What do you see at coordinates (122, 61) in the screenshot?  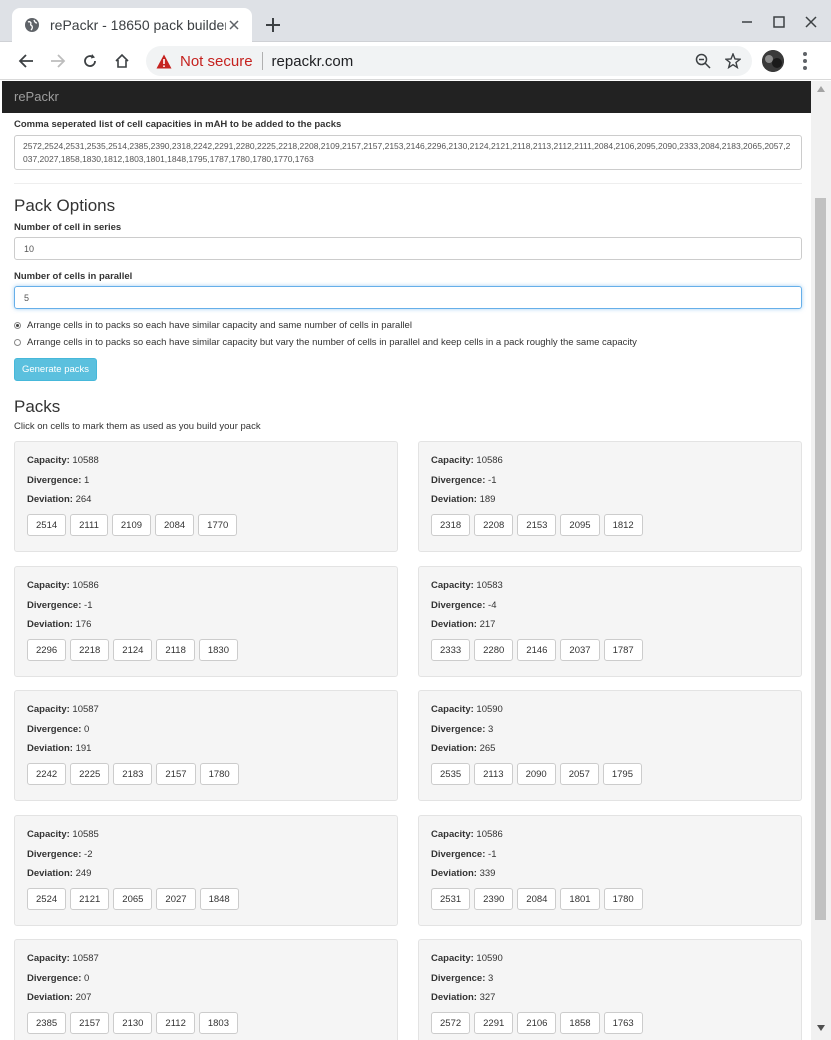 I see `home-icon` at bounding box center [122, 61].